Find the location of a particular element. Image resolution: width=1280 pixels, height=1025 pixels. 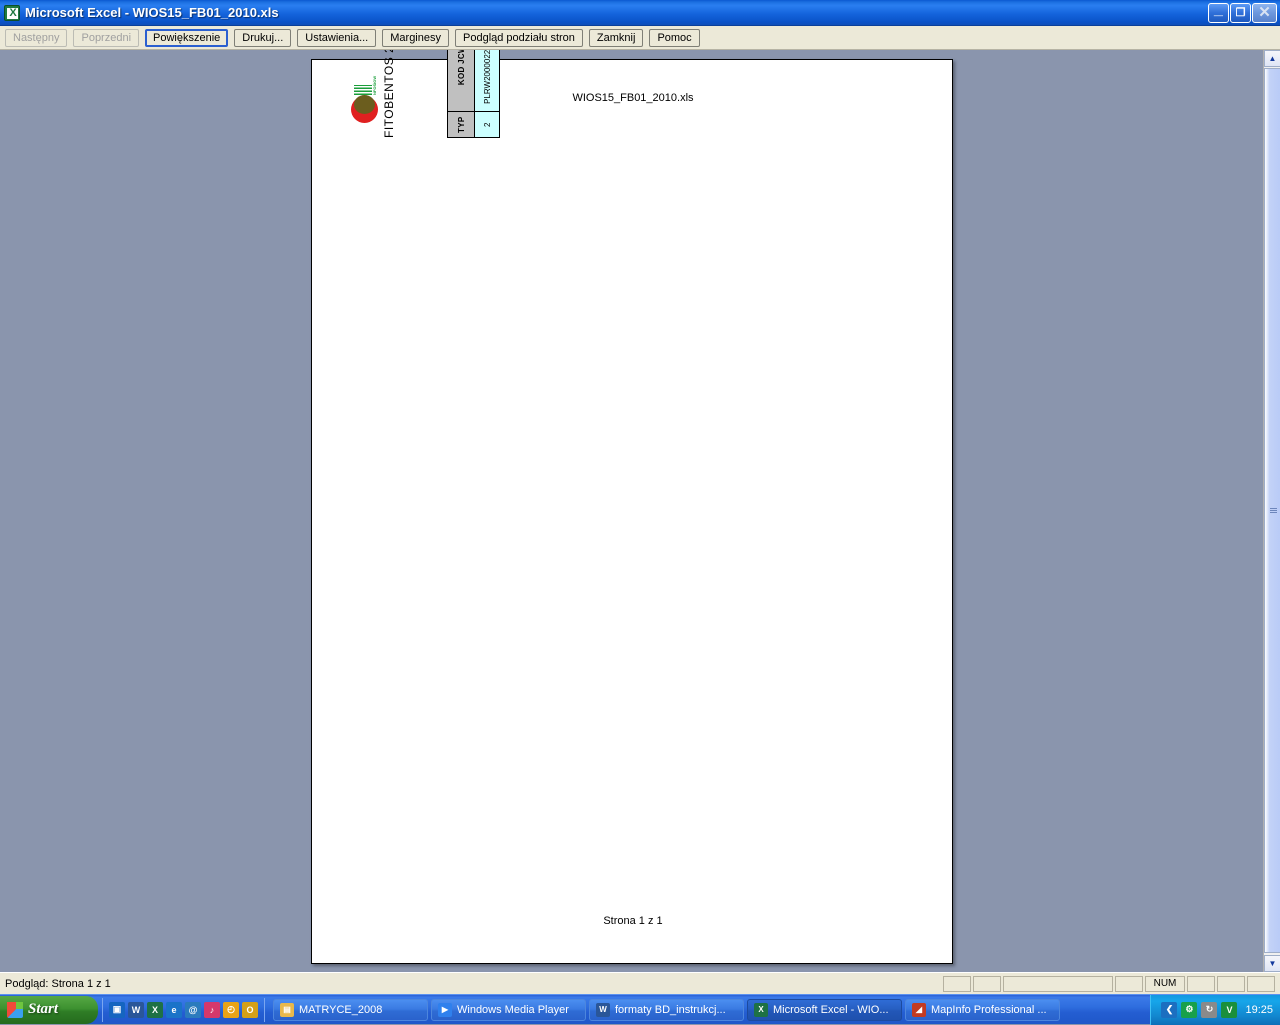

nfosigw-logo: NFOŚiGW is located at coordinates (365, 99).